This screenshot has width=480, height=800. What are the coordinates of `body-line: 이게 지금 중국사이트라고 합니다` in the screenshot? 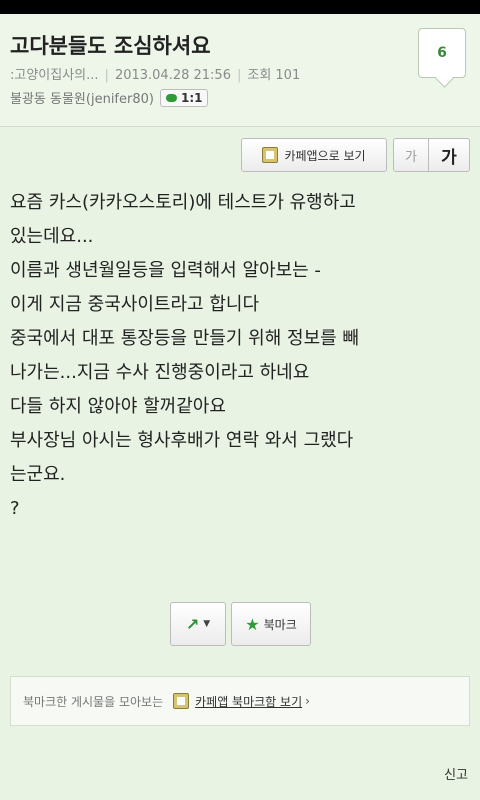 It's located at (135, 304).